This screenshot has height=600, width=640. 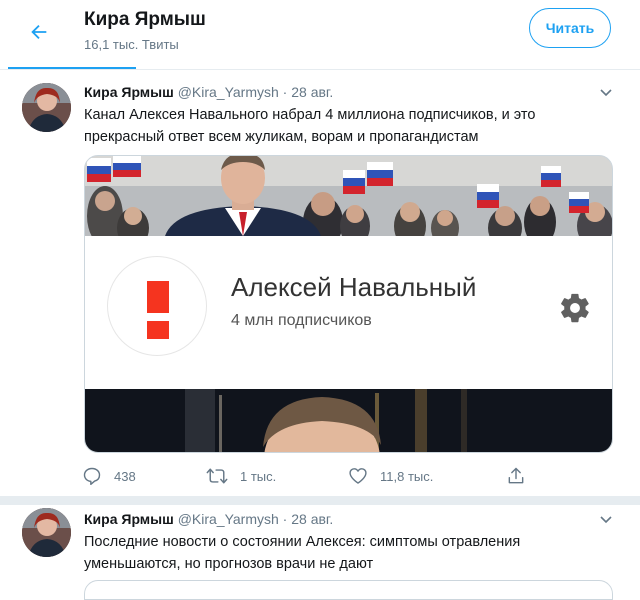 What do you see at coordinates (217, 476) in the screenshot?
I see `retweet-icon` at bounding box center [217, 476].